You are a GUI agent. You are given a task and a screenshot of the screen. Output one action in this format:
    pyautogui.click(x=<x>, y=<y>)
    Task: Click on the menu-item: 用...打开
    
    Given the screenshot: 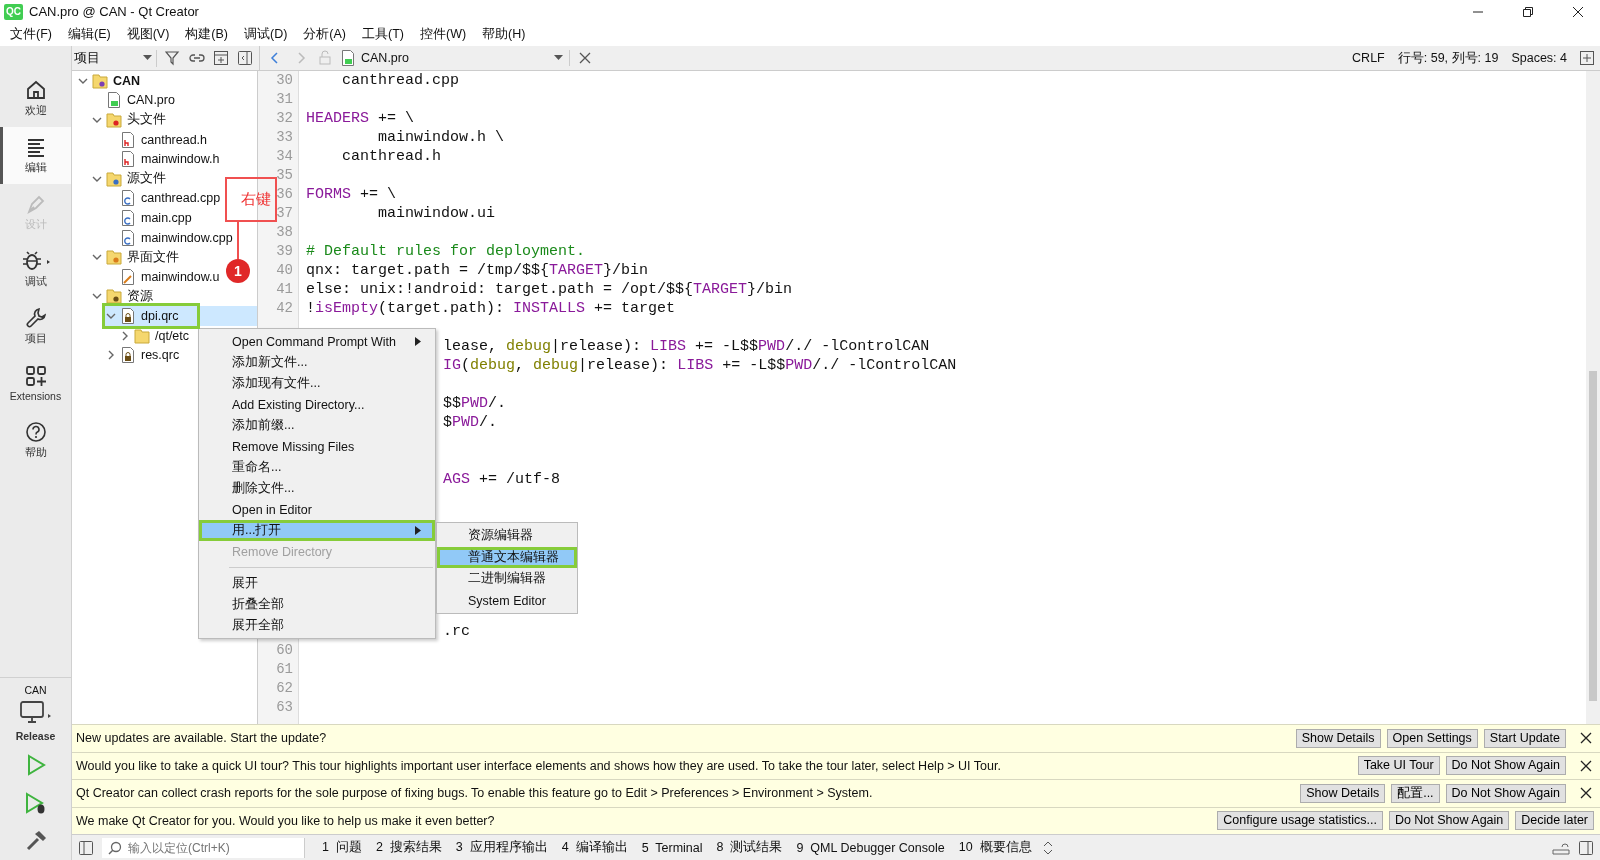 What is the action you would take?
    pyautogui.click(x=317, y=530)
    